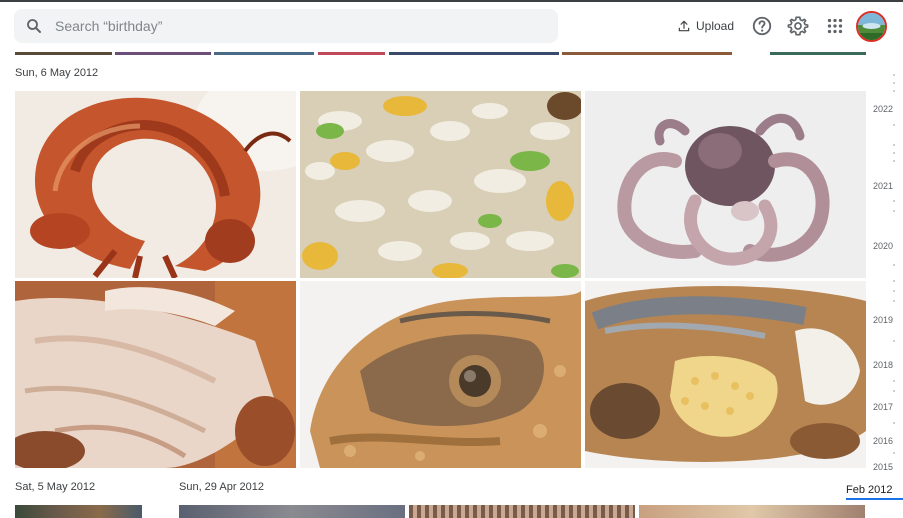  What do you see at coordinates (874, 499) in the screenshot?
I see `timeline-current-indicator` at bounding box center [874, 499].